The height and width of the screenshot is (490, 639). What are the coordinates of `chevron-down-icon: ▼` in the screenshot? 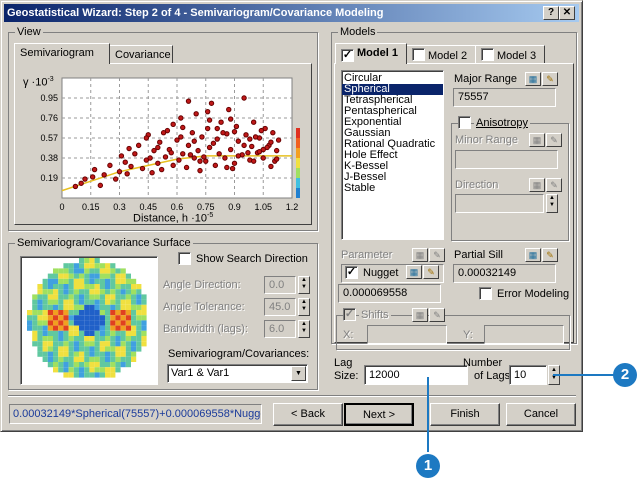 It's located at (298, 373).